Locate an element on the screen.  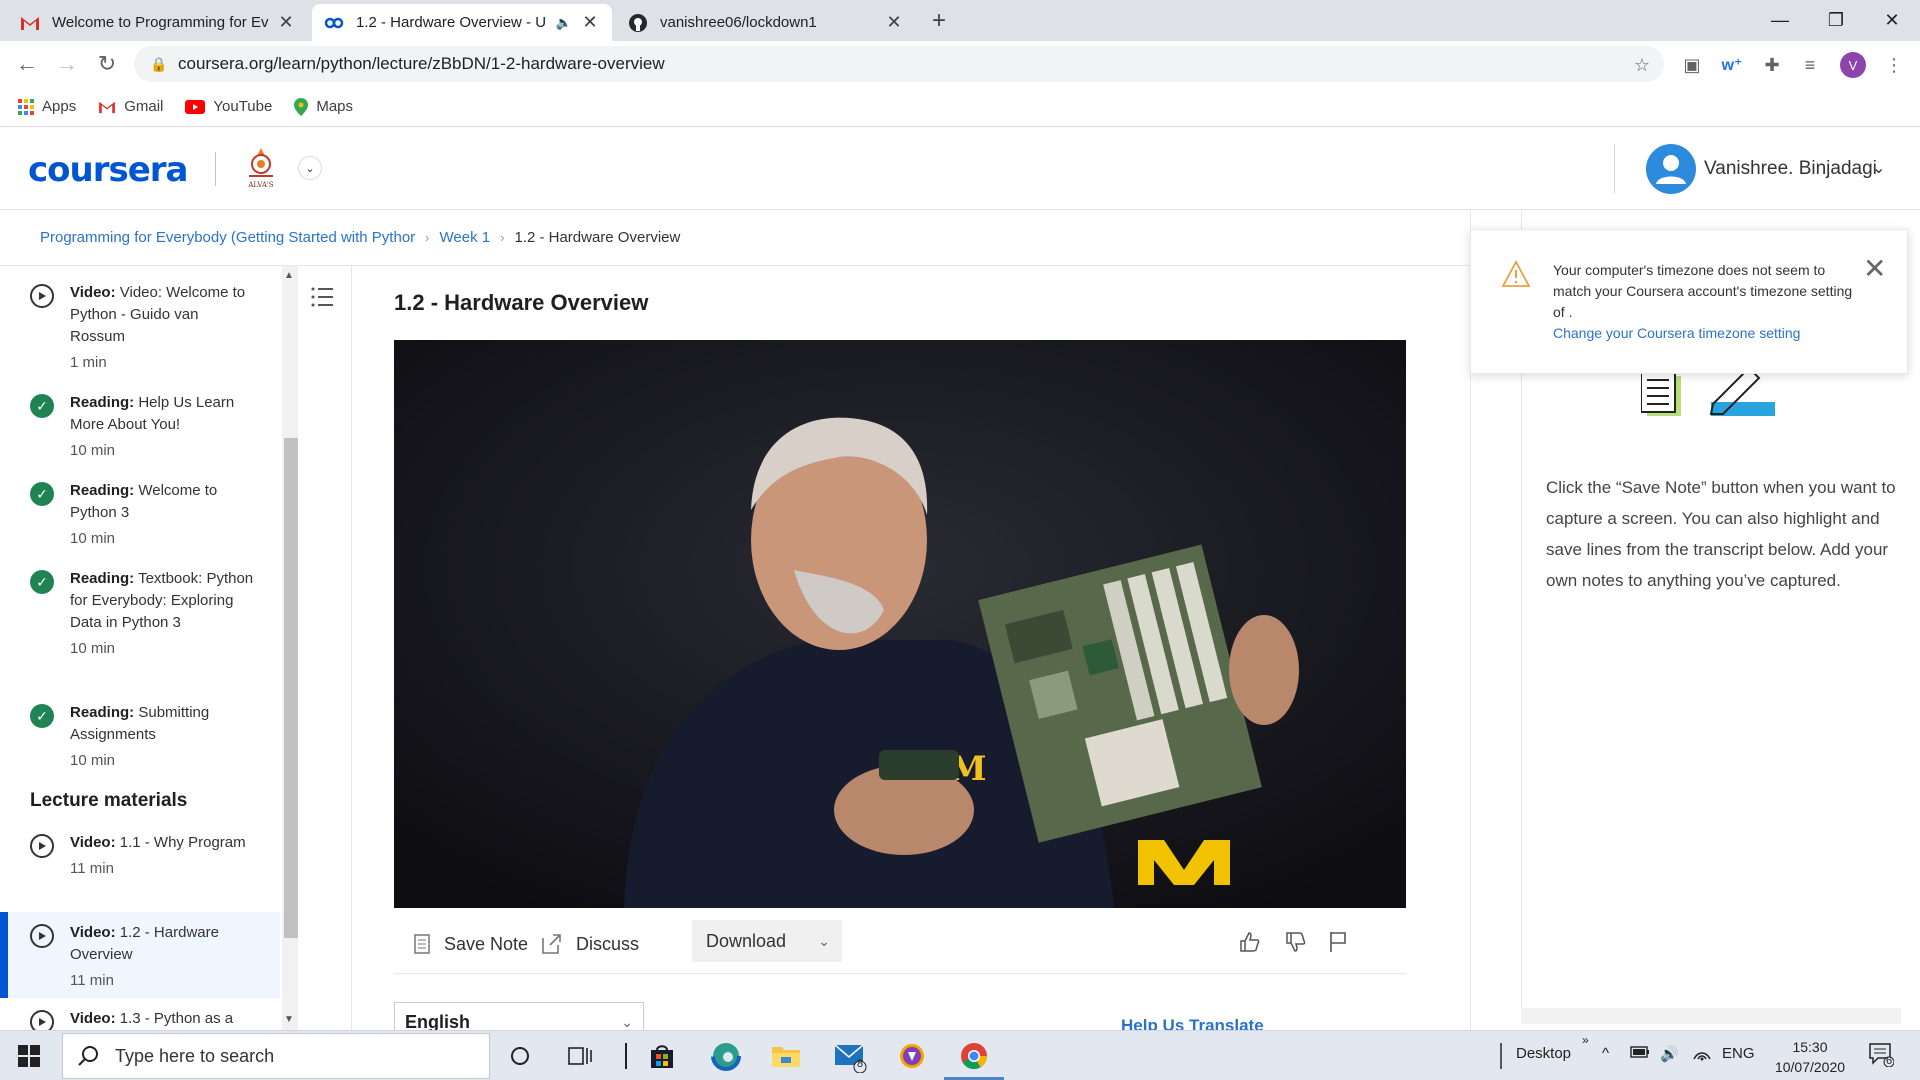
chevron-down-icon: ⌄ is located at coordinates (1878, 168).